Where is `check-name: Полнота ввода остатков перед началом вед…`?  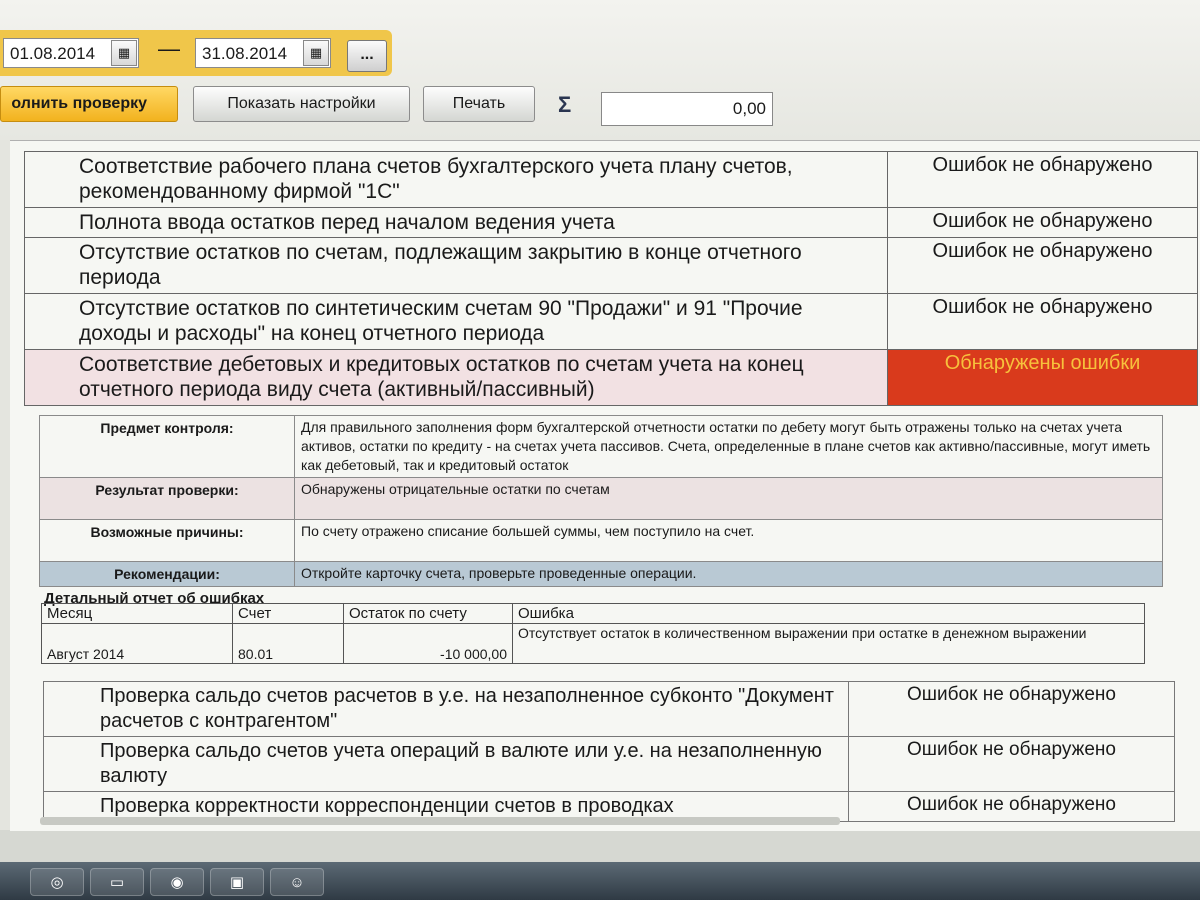 check-name: Полнота ввода остатков перед началом вед… is located at coordinates (456, 222).